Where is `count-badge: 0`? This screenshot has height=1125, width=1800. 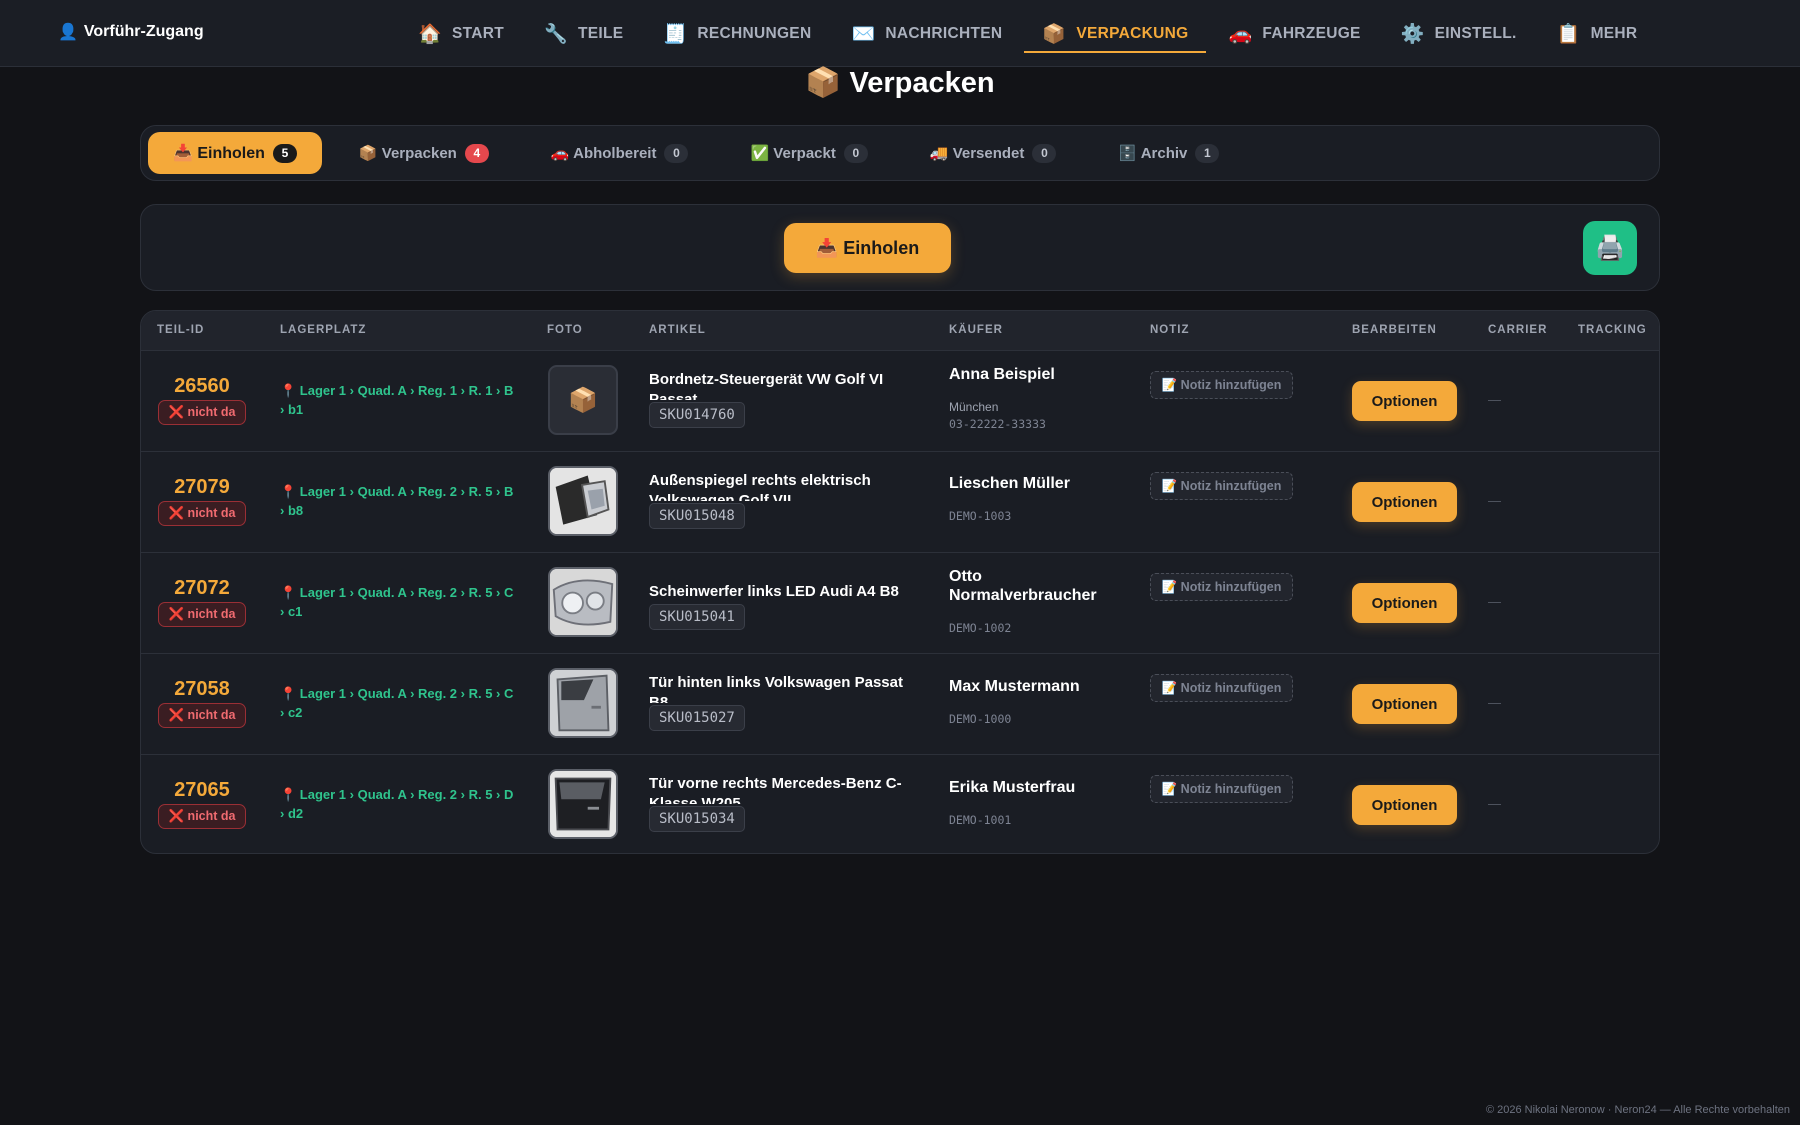 count-badge: 0 is located at coordinates (855, 153).